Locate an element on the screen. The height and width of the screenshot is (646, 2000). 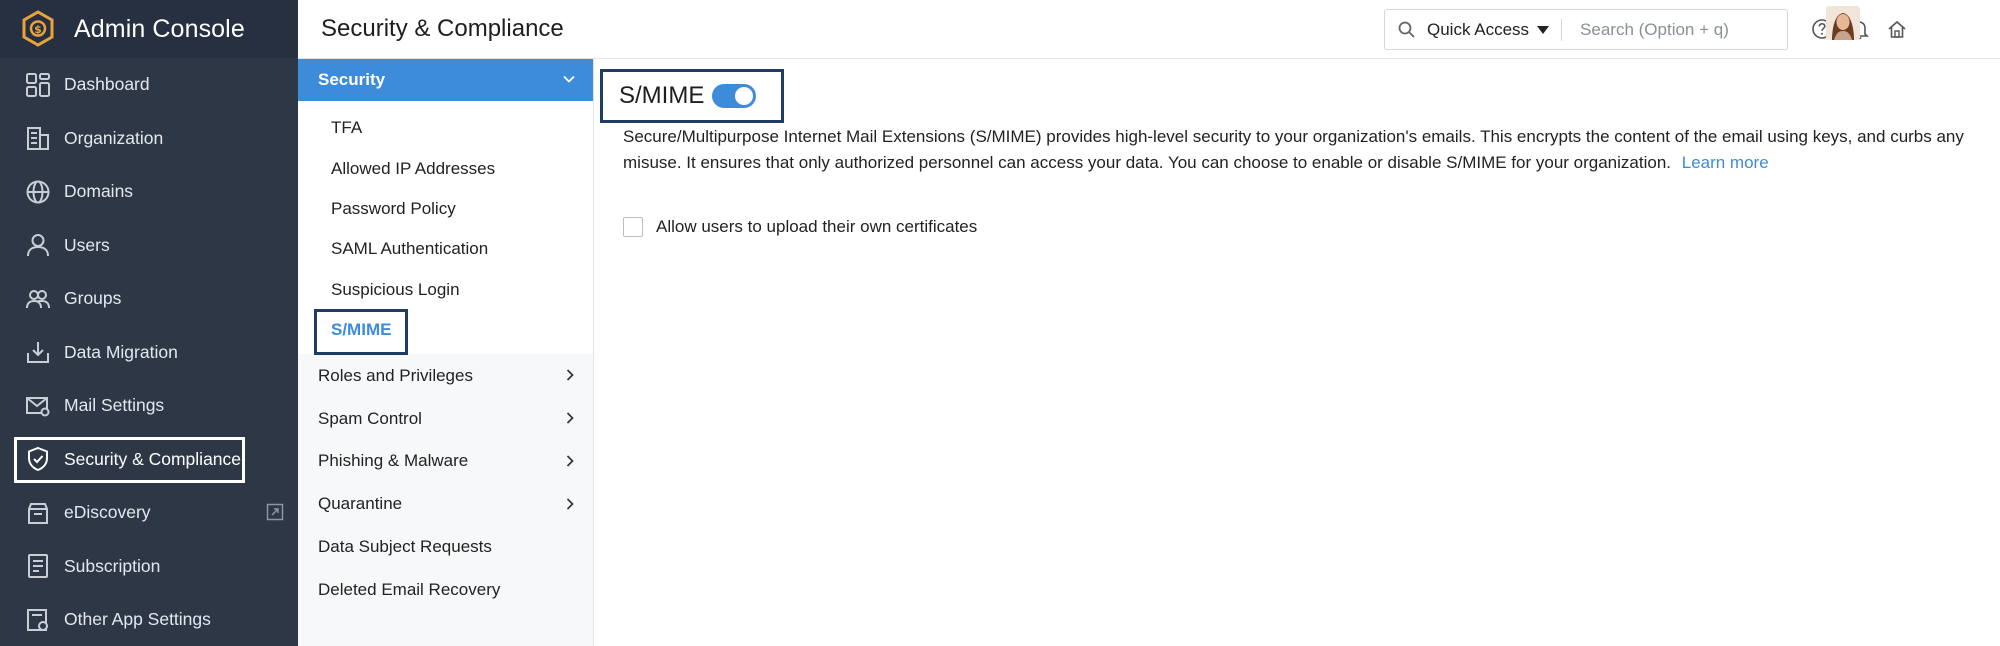
chevron-down-icon is located at coordinates (569, 79).